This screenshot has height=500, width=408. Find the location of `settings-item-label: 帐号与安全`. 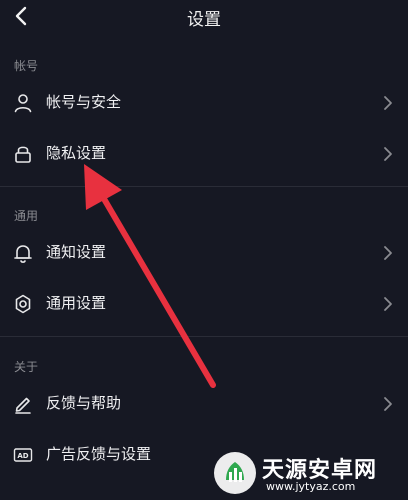

settings-item-label: 帐号与安全 is located at coordinates (84, 102).